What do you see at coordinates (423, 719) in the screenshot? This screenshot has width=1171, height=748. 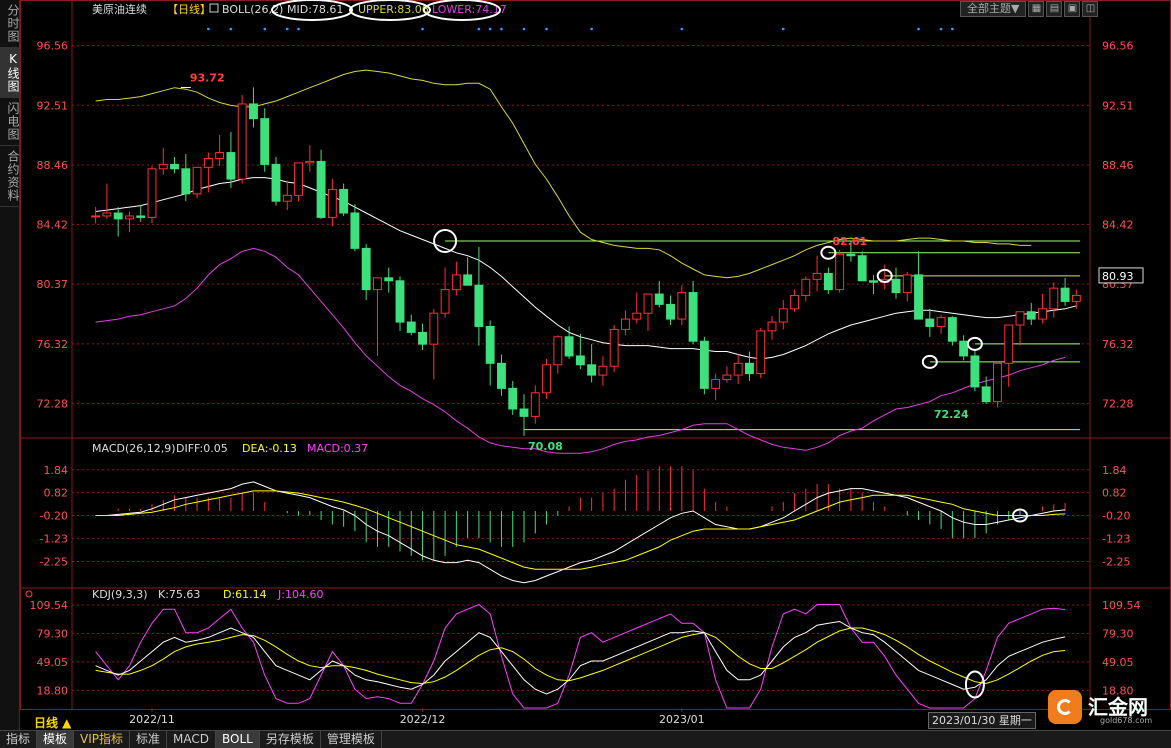 I see `x-tick-label: 2022/12` at bounding box center [423, 719].